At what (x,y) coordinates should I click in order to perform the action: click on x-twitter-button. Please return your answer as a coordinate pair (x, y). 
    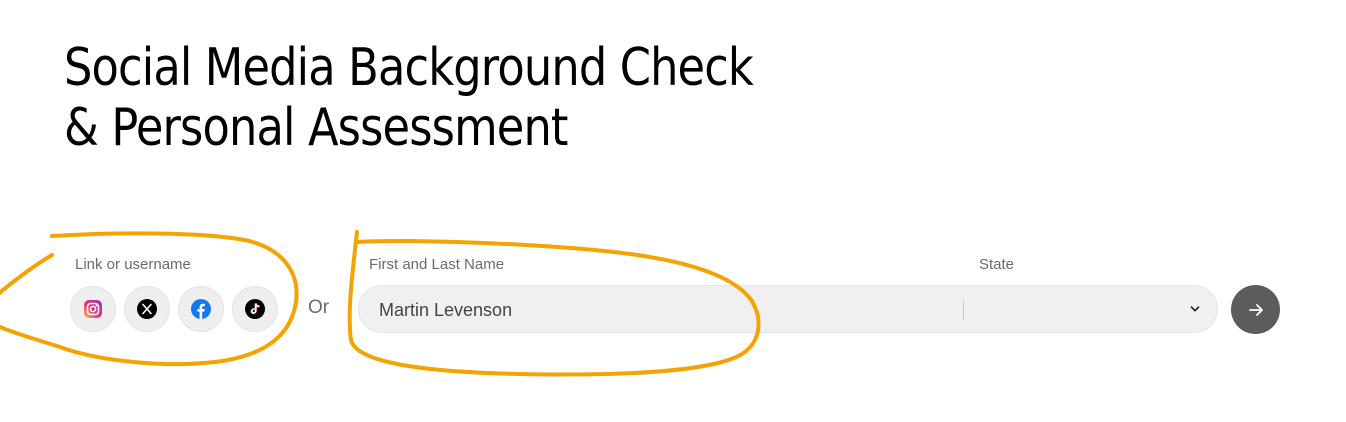
    Looking at the image, I should click on (147, 309).